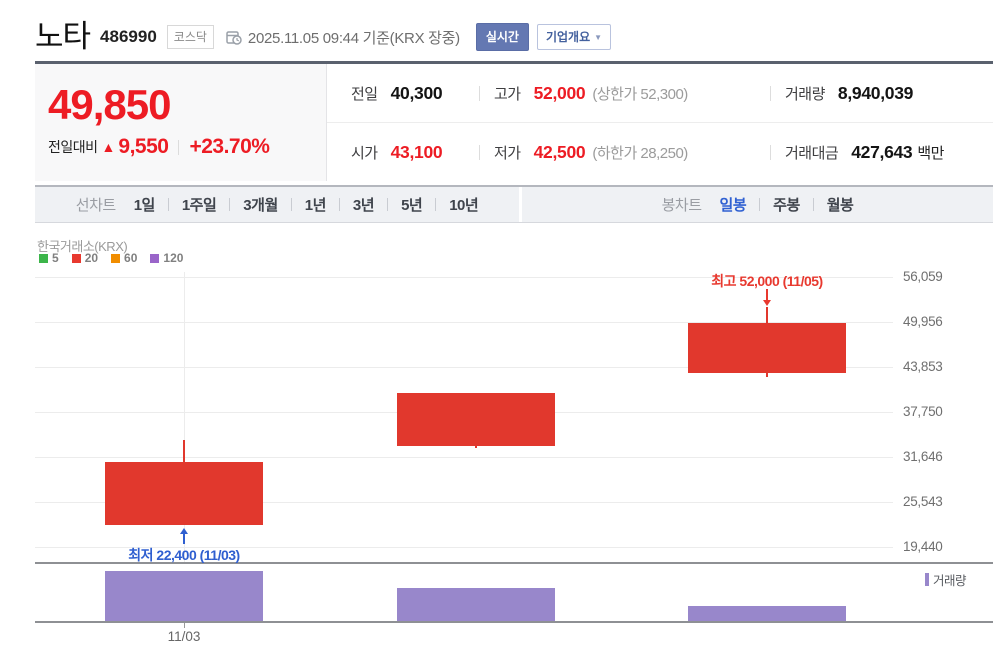 This screenshot has width=996, height=666. Describe the element at coordinates (184, 555) in the screenshot. I see `low-annotation: 최저 22,400 (11/03)` at that location.